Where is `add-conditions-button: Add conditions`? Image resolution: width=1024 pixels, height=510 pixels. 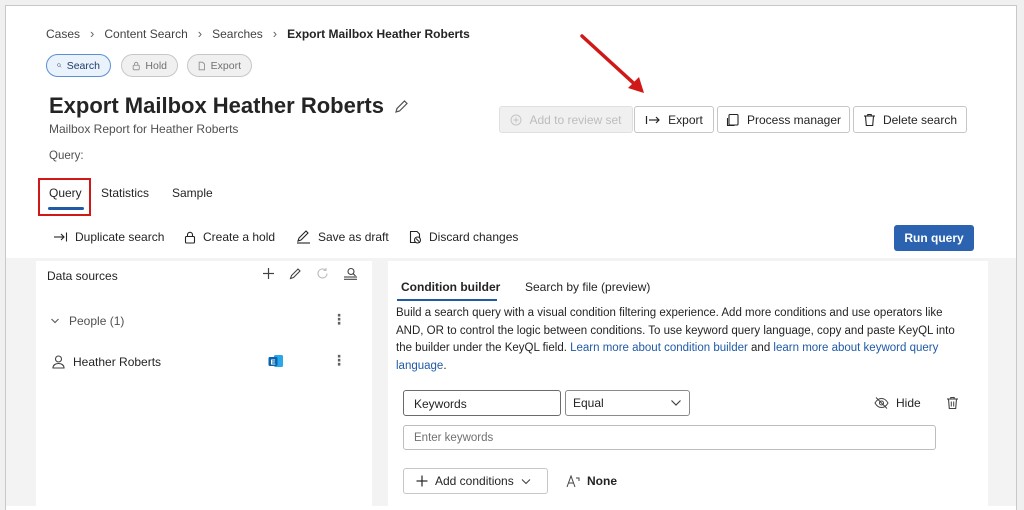
add-conditions-button: Add conditions is located at coordinates (475, 481).